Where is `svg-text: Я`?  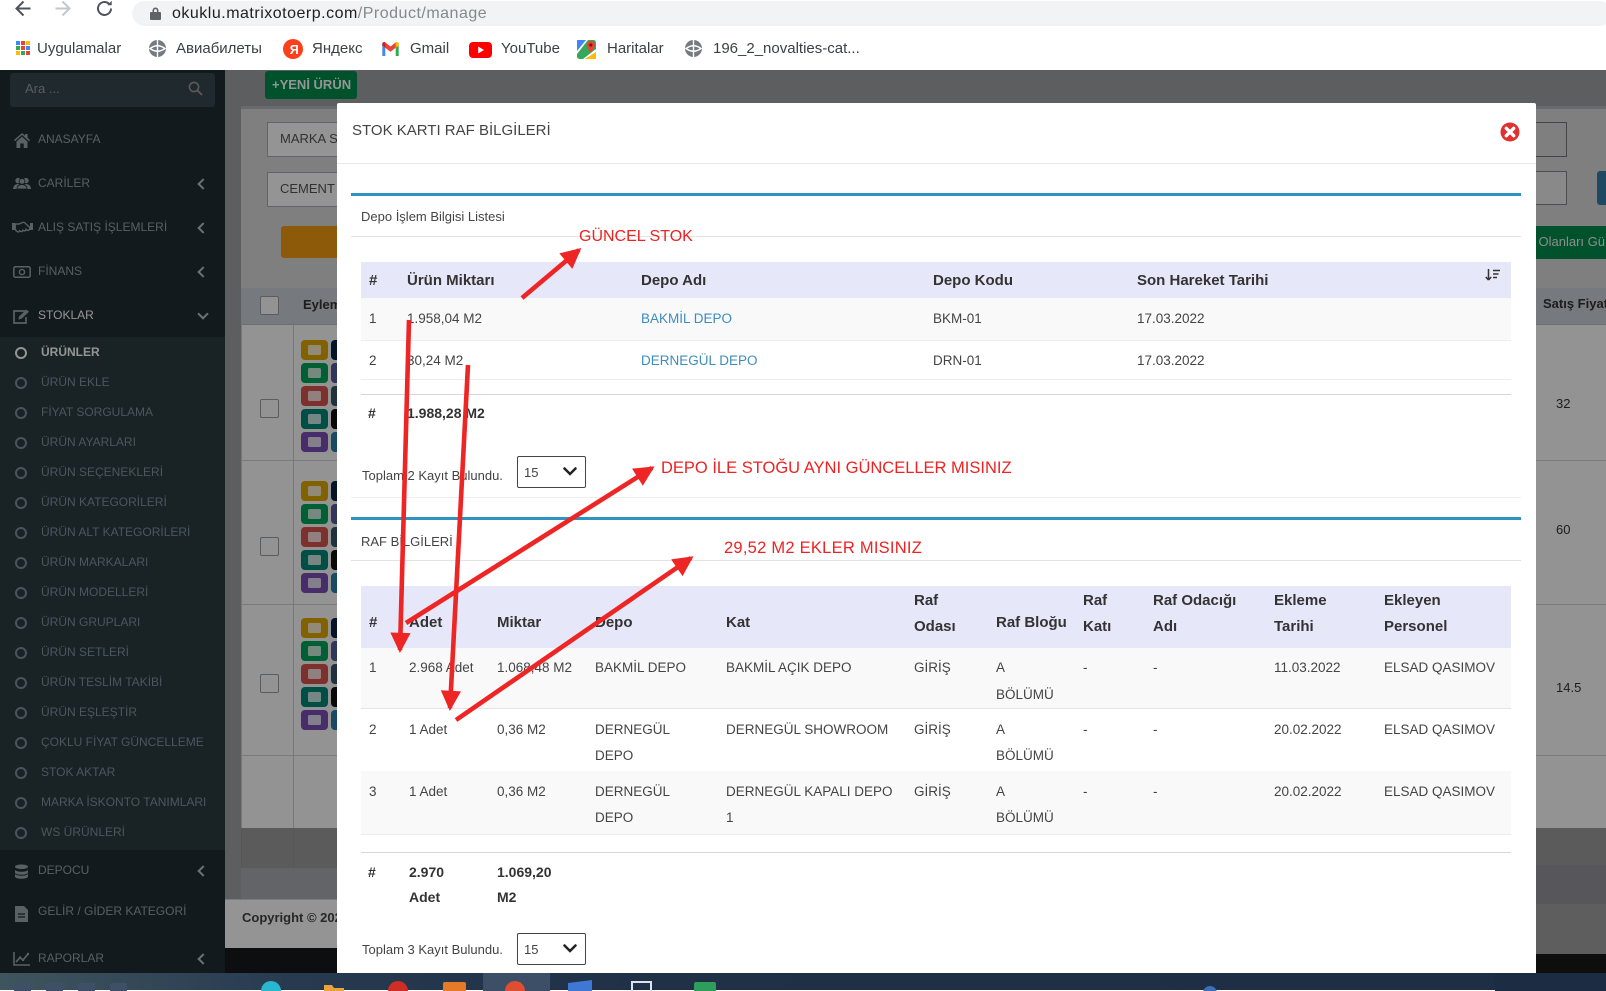
svg-text: Я is located at coordinates (294, 50).